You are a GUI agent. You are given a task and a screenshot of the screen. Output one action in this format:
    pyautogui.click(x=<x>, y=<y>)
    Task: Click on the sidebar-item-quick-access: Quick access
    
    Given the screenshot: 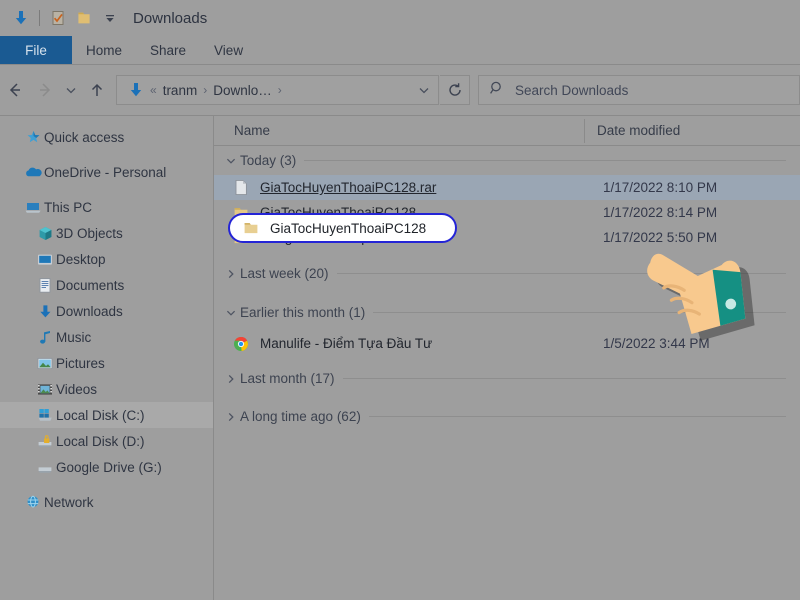 What is the action you would take?
    pyautogui.click(x=106, y=137)
    